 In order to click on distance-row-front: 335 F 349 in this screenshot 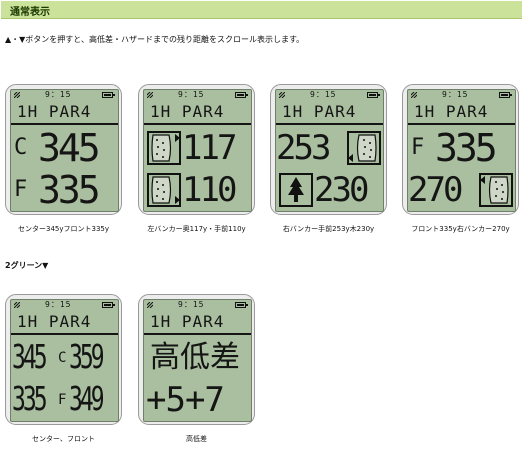, I will do `click(64, 400)`.